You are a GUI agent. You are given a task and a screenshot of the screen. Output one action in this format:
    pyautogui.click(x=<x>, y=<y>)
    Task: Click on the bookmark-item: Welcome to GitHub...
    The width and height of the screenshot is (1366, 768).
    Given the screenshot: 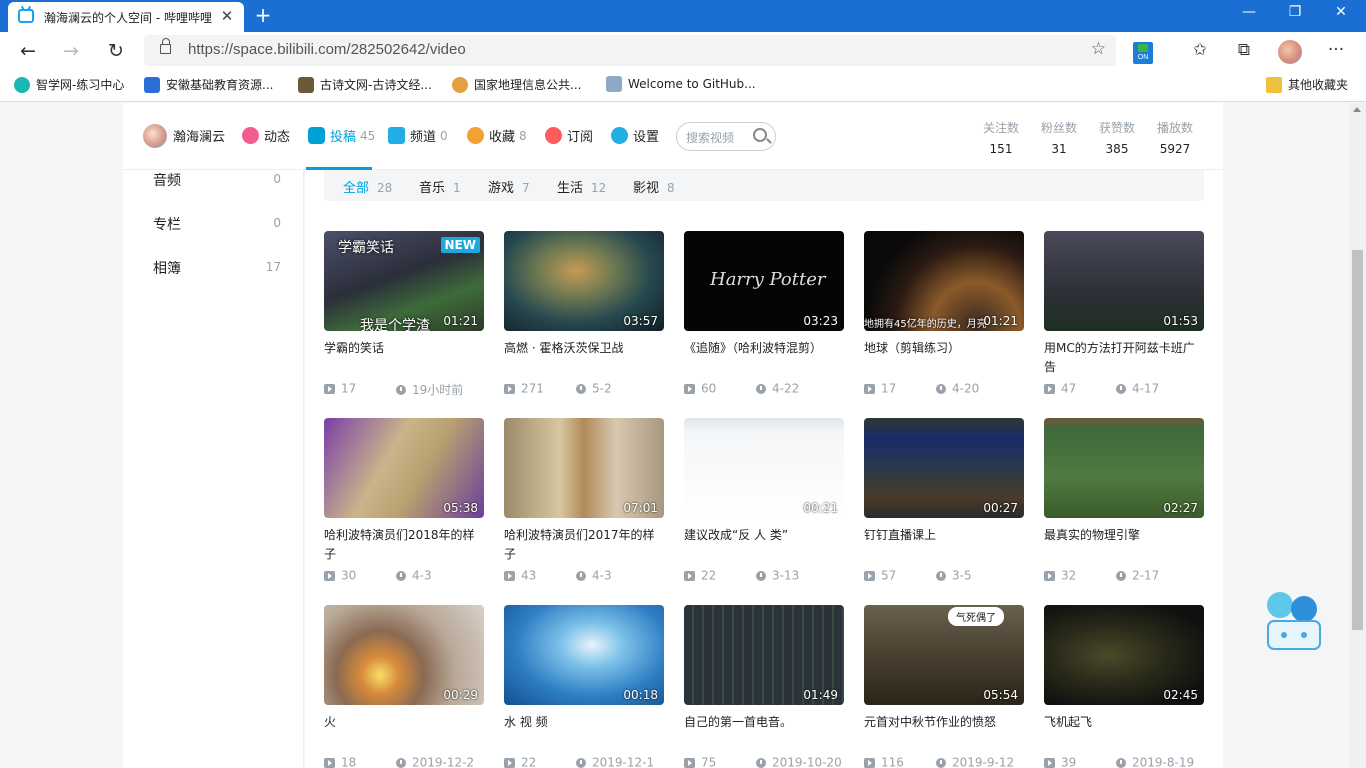 What is the action you would take?
    pyautogui.click(x=681, y=86)
    